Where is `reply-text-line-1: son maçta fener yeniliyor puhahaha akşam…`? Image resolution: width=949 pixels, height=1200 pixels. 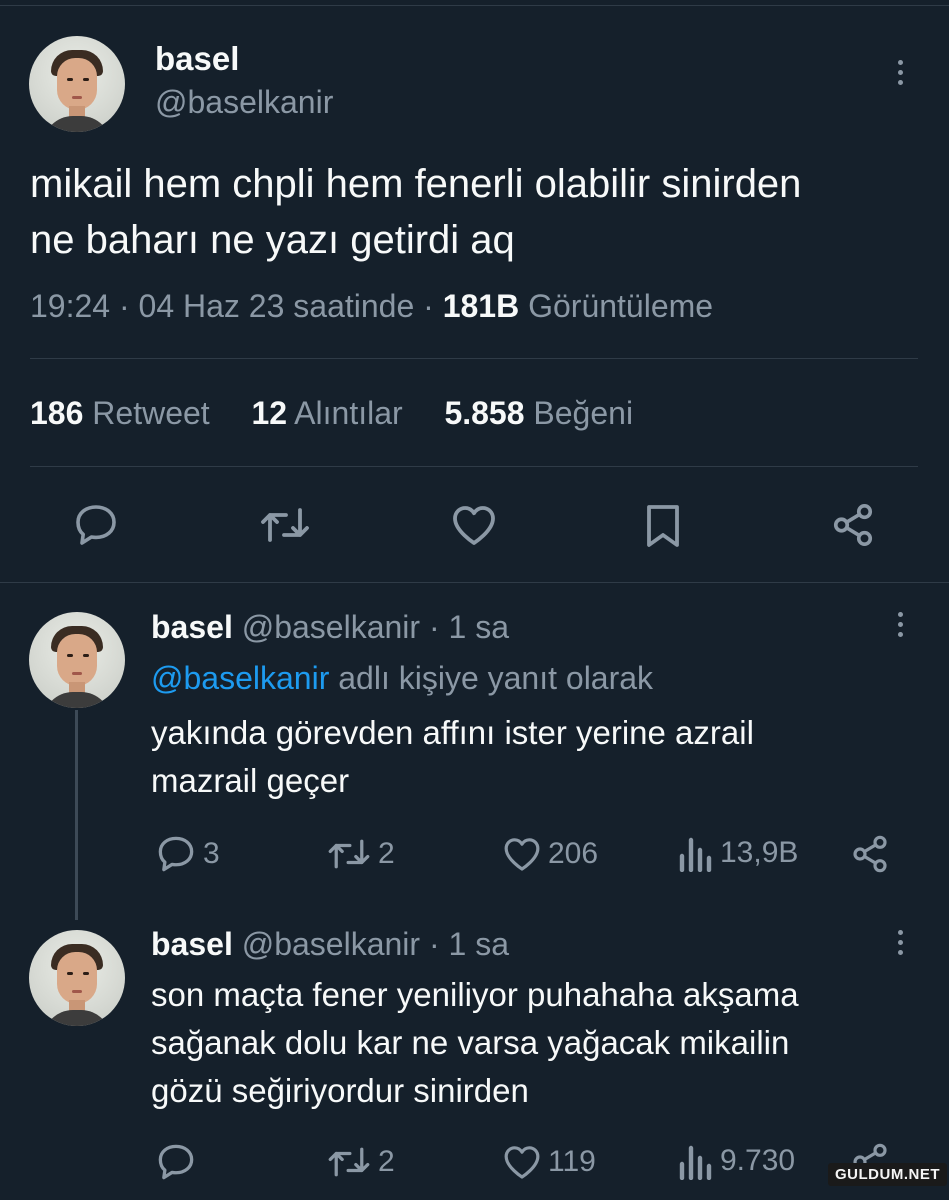 reply-text-line-1: son maçta fener yeniliyor puhahaha akşam… is located at coordinates (475, 994).